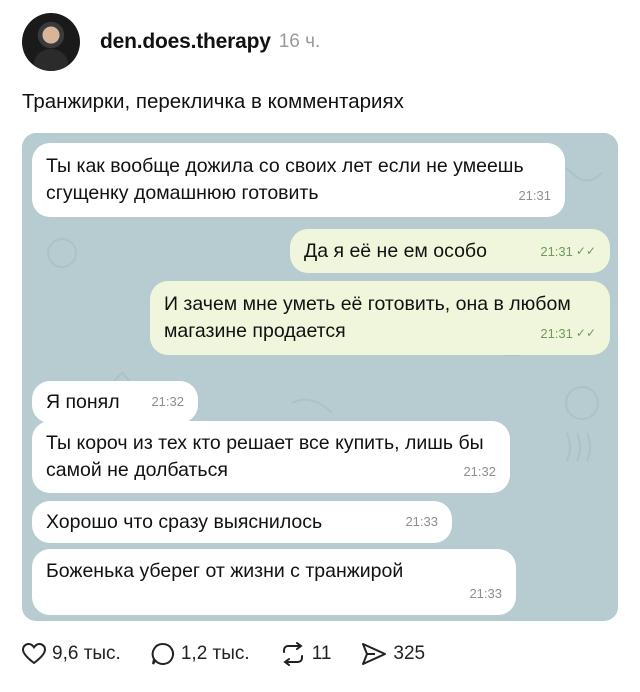 The height and width of the screenshot is (692, 640). What do you see at coordinates (185, 42) in the screenshot?
I see `username: den.does.therapy` at bounding box center [185, 42].